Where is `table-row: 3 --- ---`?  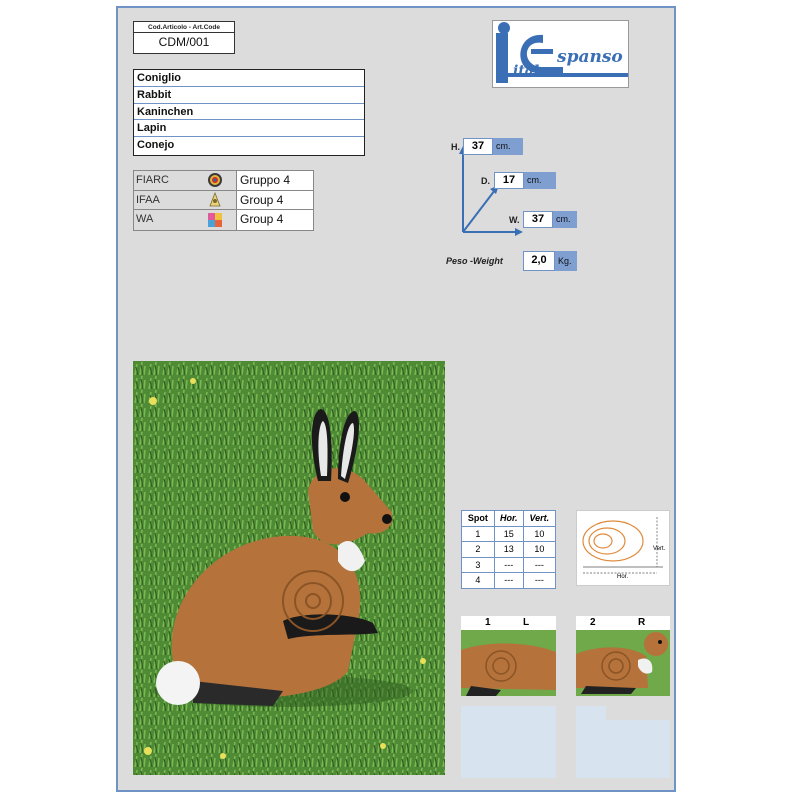 table-row: 3 --- --- is located at coordinates (509, 564).